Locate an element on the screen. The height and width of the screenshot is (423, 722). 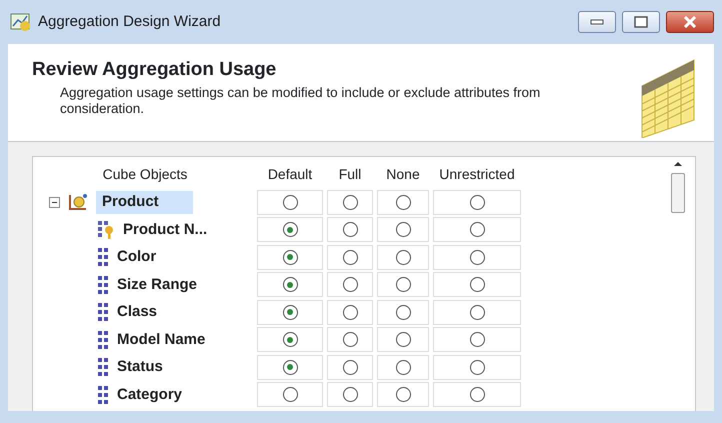
minimize-icon is located at coordinates (597, 22).